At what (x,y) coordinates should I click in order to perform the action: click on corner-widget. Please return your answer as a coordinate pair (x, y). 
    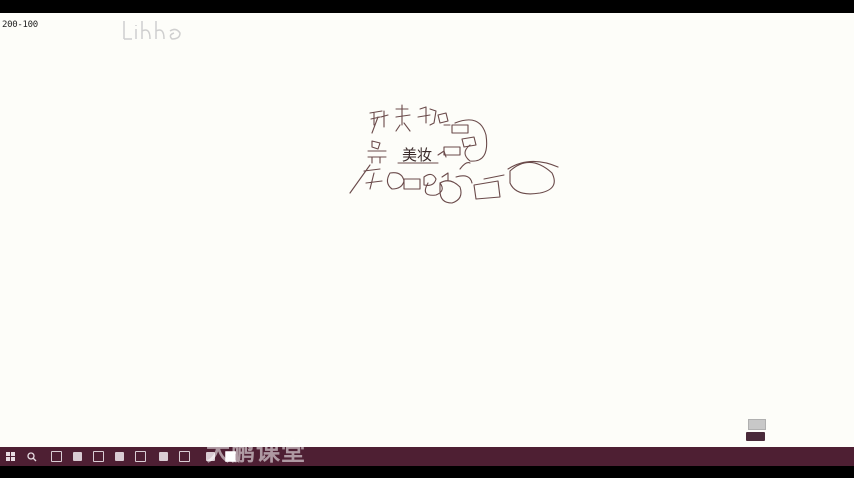
    Looking at the image, I should click on (756, 431).